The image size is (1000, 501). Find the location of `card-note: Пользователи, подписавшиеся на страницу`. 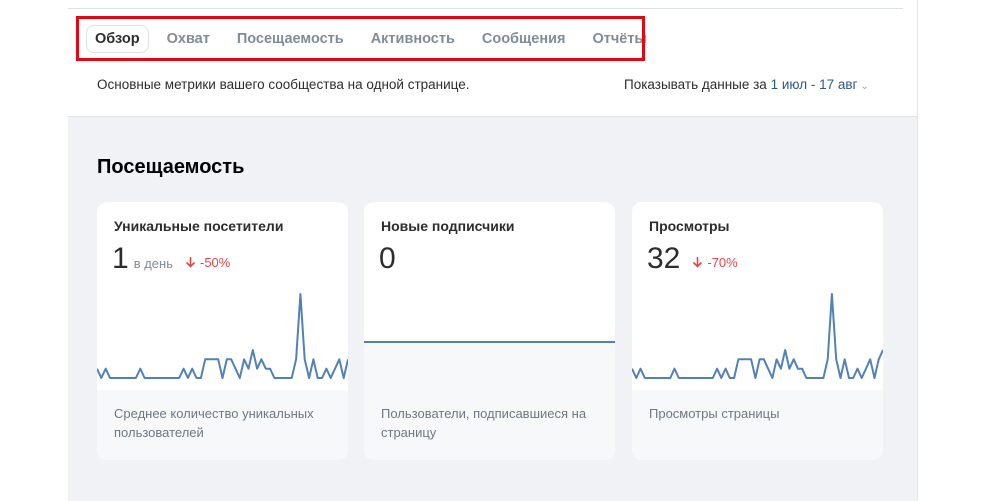

card-note: Пользователи, подписавшиеся на страницу is located at coordinates (484, 423).